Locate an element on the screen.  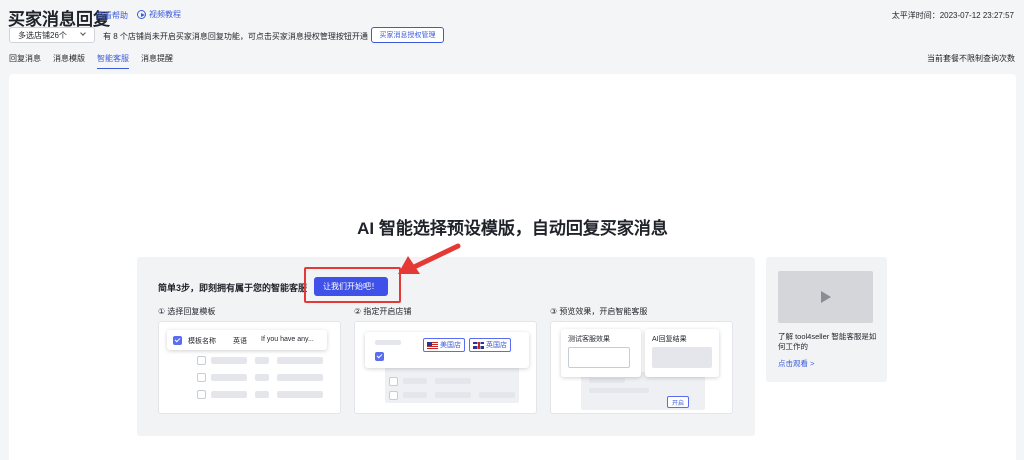
play-icon is located at coordinates (826, 297).